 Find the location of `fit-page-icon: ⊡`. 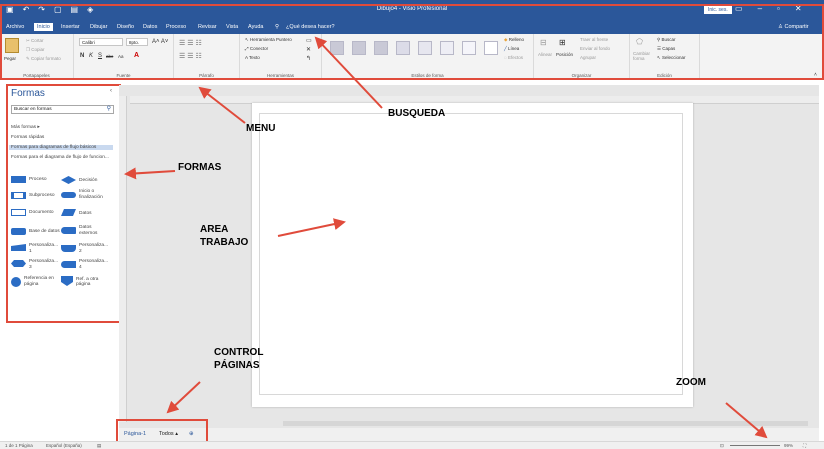

fit-page-icon: ⊡ is located at coordinates (722, 446).